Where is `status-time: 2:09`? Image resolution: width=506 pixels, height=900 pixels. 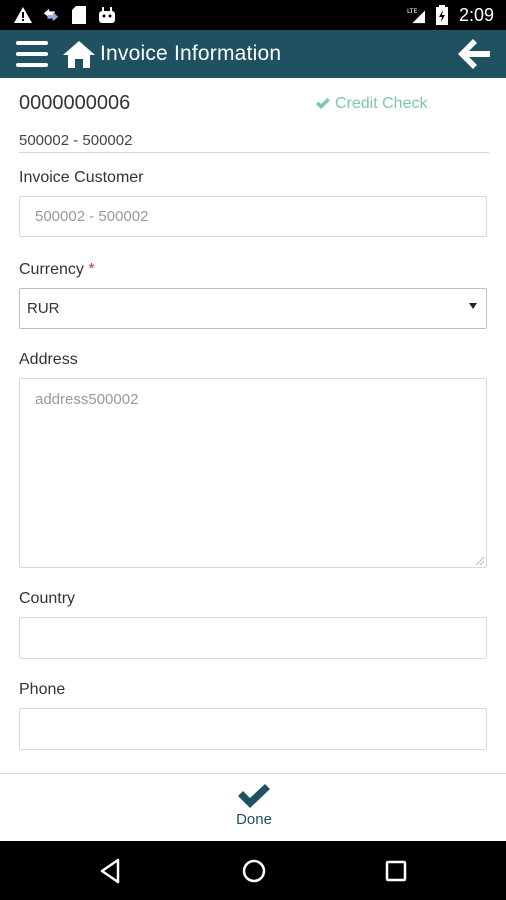 status-time: 2:09 is located at coordinates (476, 14).